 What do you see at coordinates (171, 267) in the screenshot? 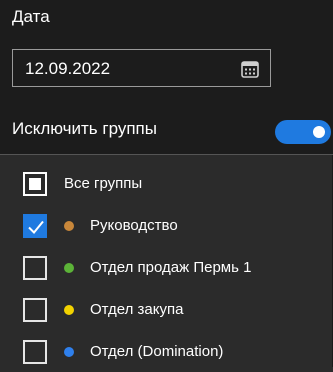
I see `group-label: Отдел продаж Пермь 1` at bounding box center [171, 267].